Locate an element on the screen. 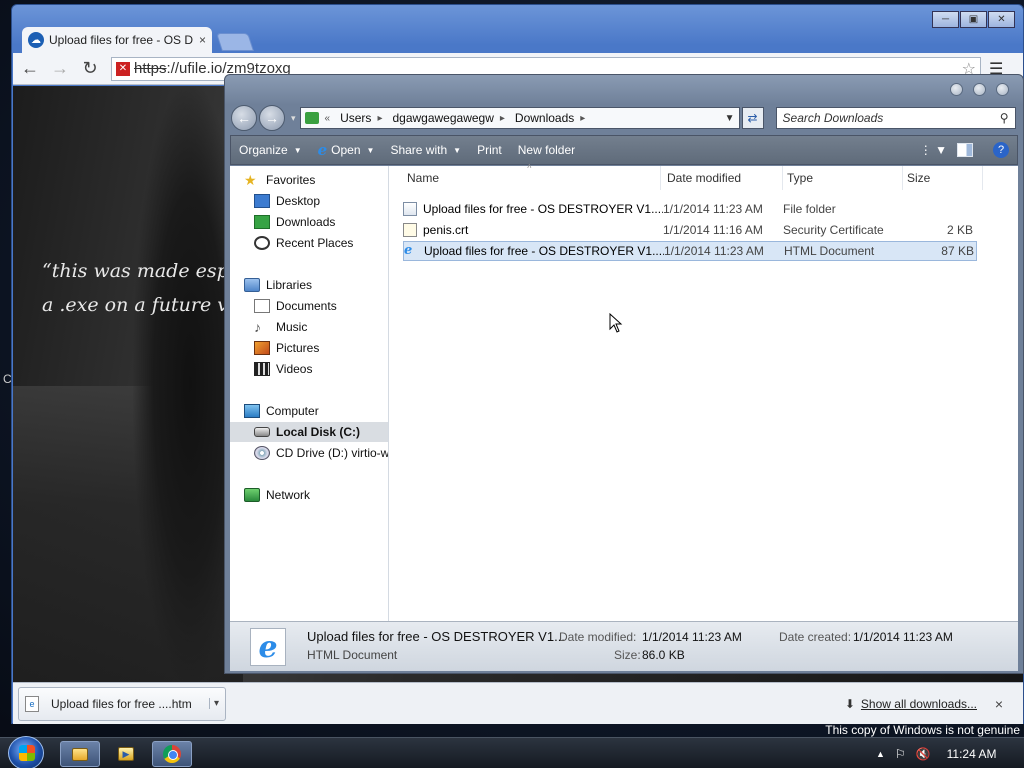 The image size is (1024, 768). volume-muted-icon: 🔇 is located at coordinates (923, 754).